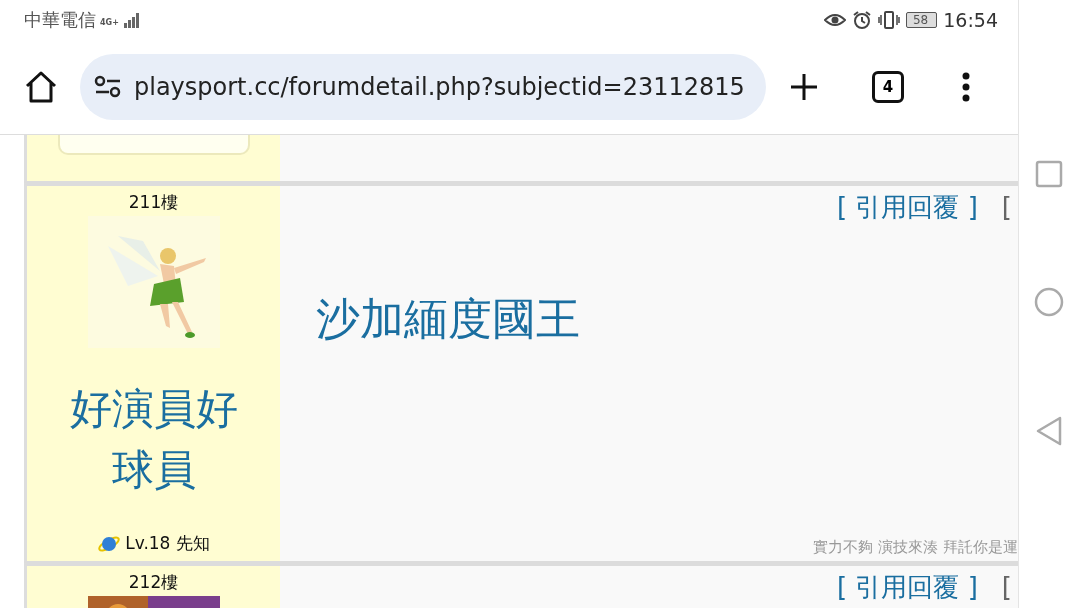 The image size is (1080, 608). I want to click on alarm-icon, so click(861, 20).